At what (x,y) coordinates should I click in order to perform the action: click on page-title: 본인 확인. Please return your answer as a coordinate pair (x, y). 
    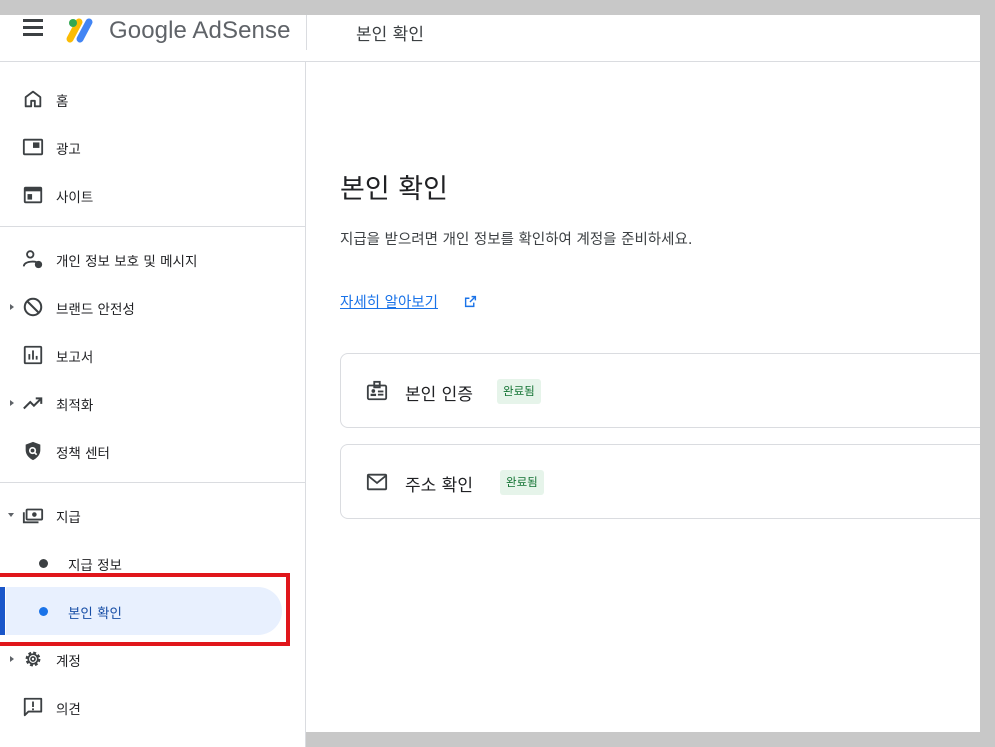
    Looking at the image, I should click on (394, 189).